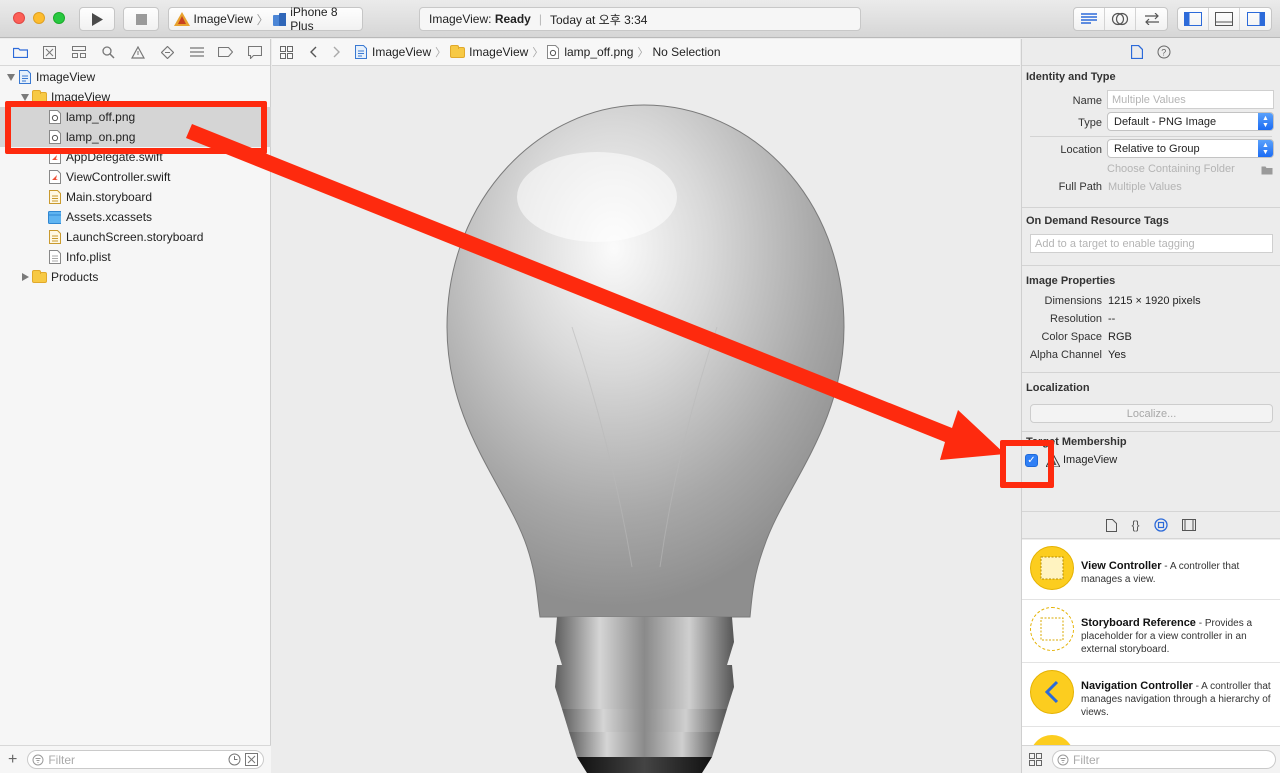 The height and width of the screenshot is (773, 1280). Describe the element at coordinates (136, 127) in the screenshot. I see `annotation-highlight-files` at that location.